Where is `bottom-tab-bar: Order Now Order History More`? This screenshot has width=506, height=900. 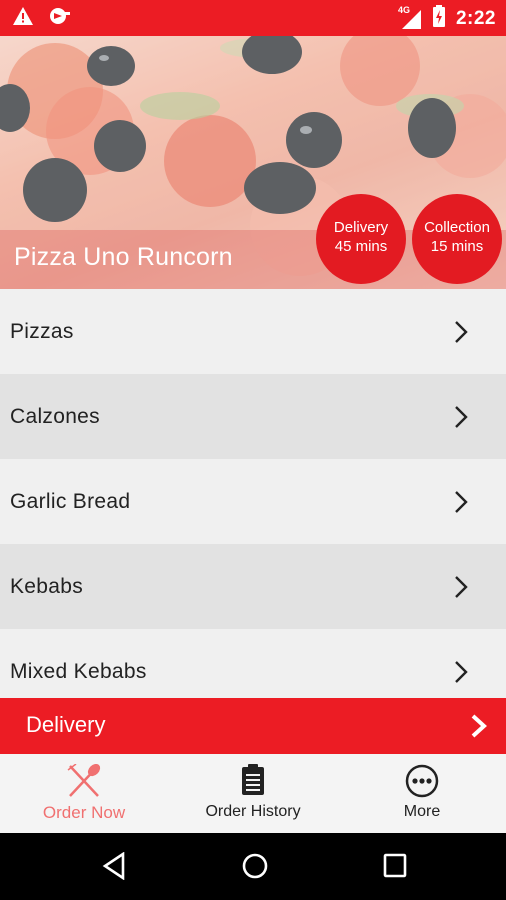
bottom-tab-bar: Order Now Order History More is located at coordinates (253, 793).